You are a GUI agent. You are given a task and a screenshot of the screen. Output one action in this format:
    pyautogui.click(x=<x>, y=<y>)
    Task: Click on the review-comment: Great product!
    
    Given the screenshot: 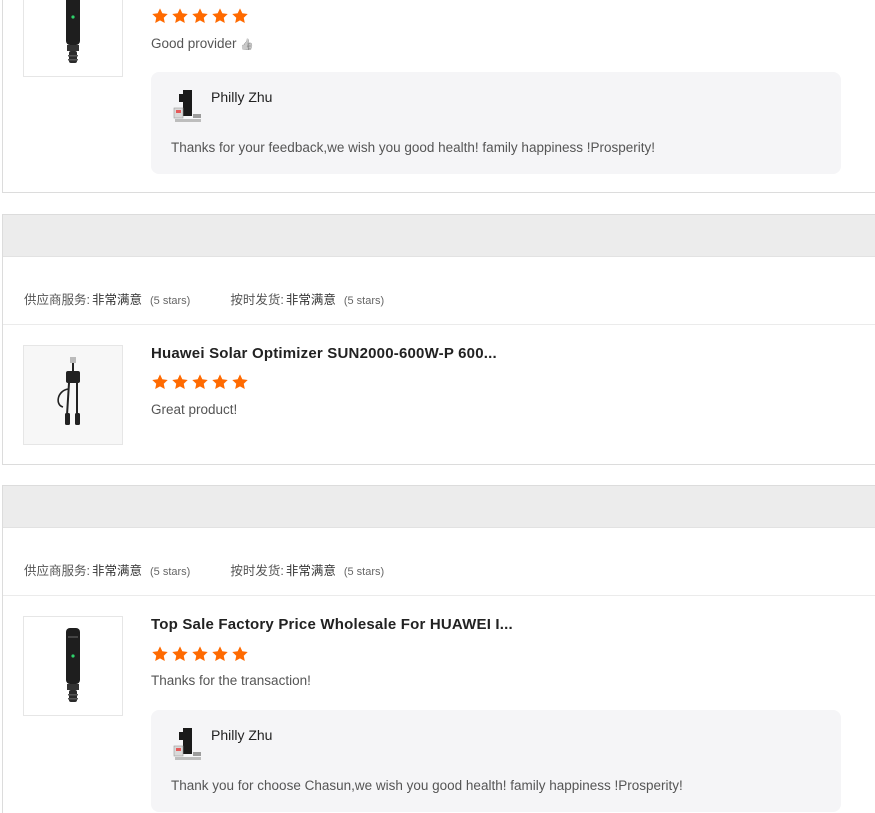 What is the action you would take?
    pyautogui.click(x=194, y=409)
    